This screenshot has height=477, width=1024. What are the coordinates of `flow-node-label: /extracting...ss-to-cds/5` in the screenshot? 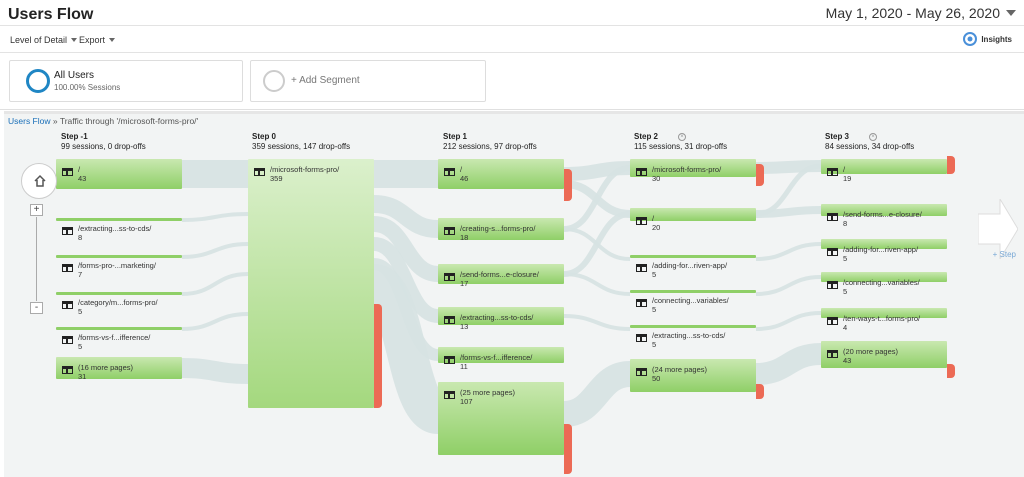 It's located at (688, 340).